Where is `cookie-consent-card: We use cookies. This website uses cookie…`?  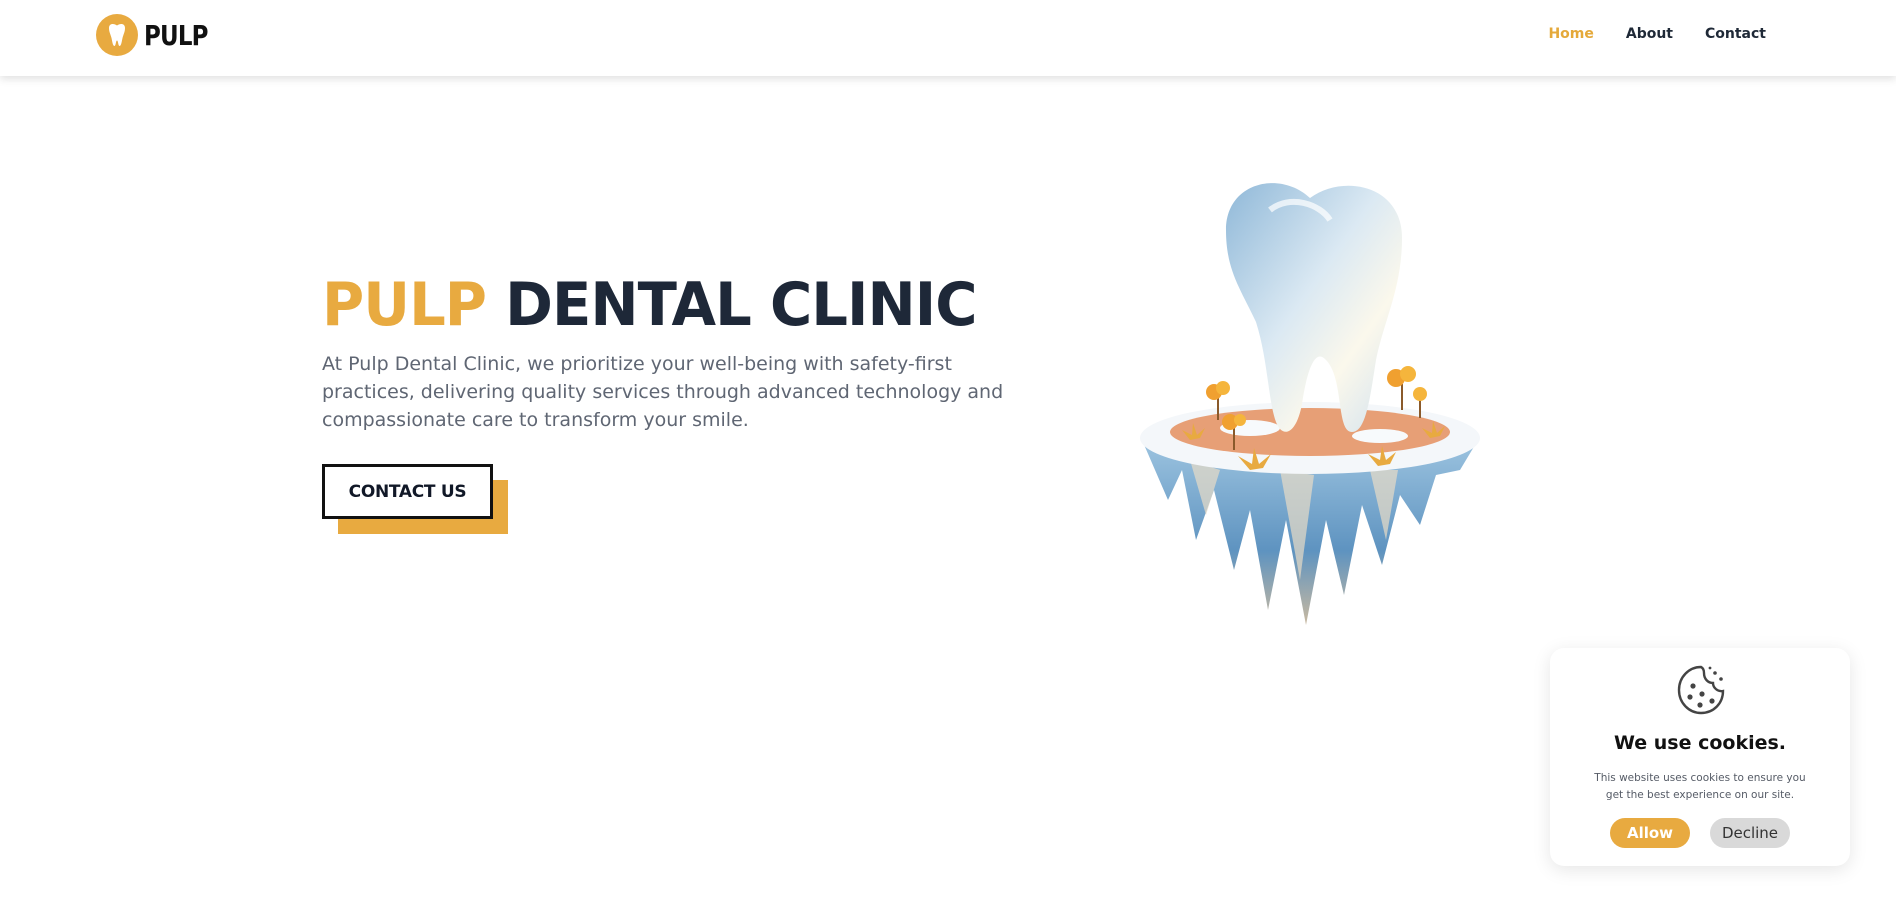 cookie-consent-card: We use cookies. This website uses cookie… is located at coordinates (1700, 757).